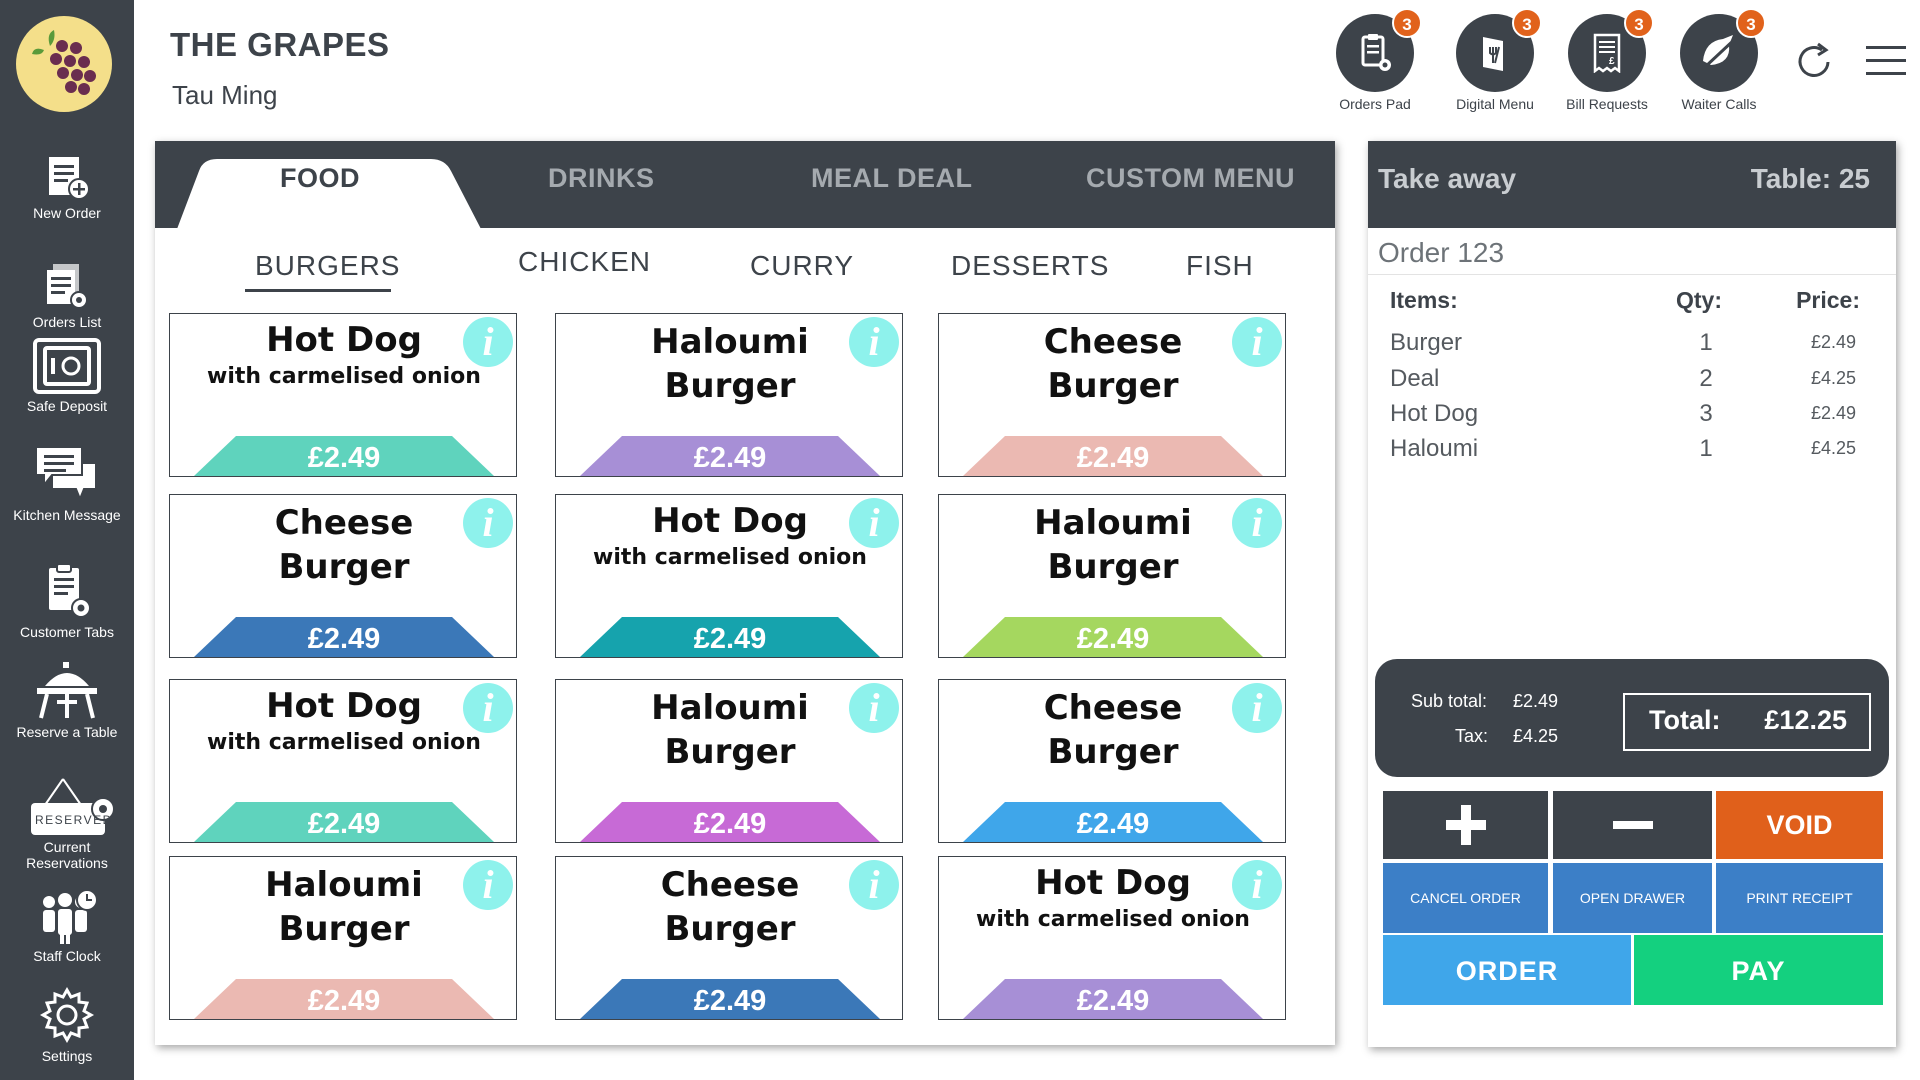 The image size is (1920, 1080). What do you see at coordinates (892, 178) in the screenshot?
I see `tab-meal-deal: MEAL DEAL` at bounding box center [892, 178].